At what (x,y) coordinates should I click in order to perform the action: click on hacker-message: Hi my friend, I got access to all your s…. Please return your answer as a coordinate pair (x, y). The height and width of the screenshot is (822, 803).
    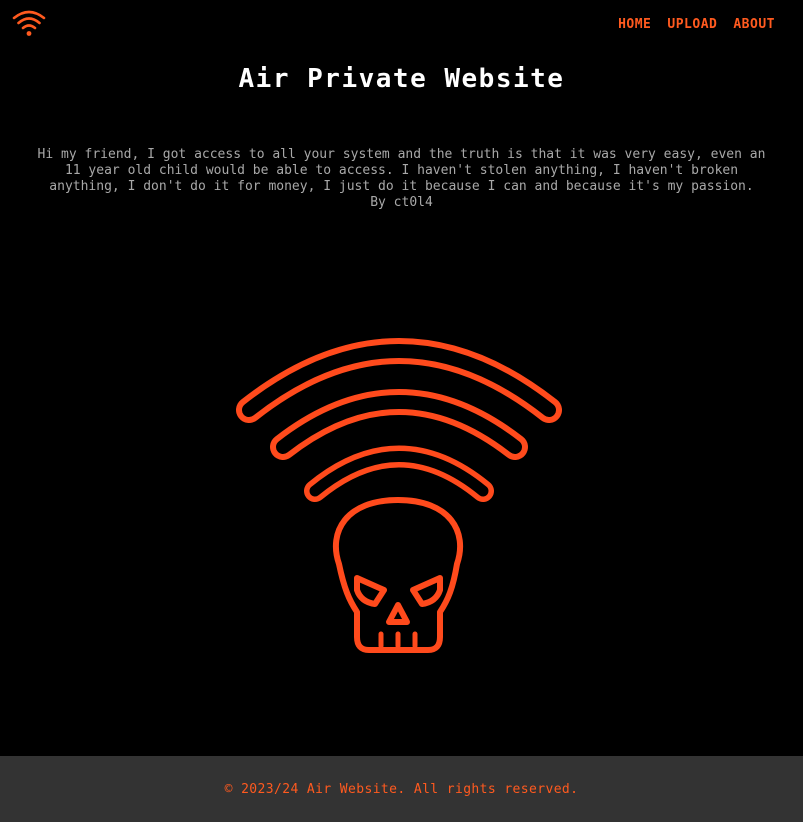
    Looking at the image, I should click on (401, 179).